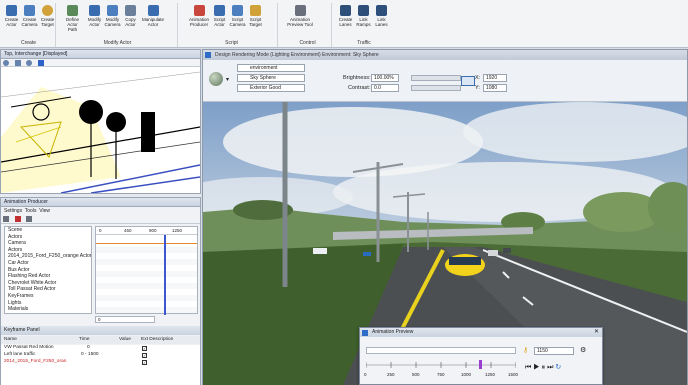 The height and width of the screenshot is (385, 688). What do you see at coordinates (300, 10) in the screenshot?
I see `film-icon` at bounding box center [300, 10].